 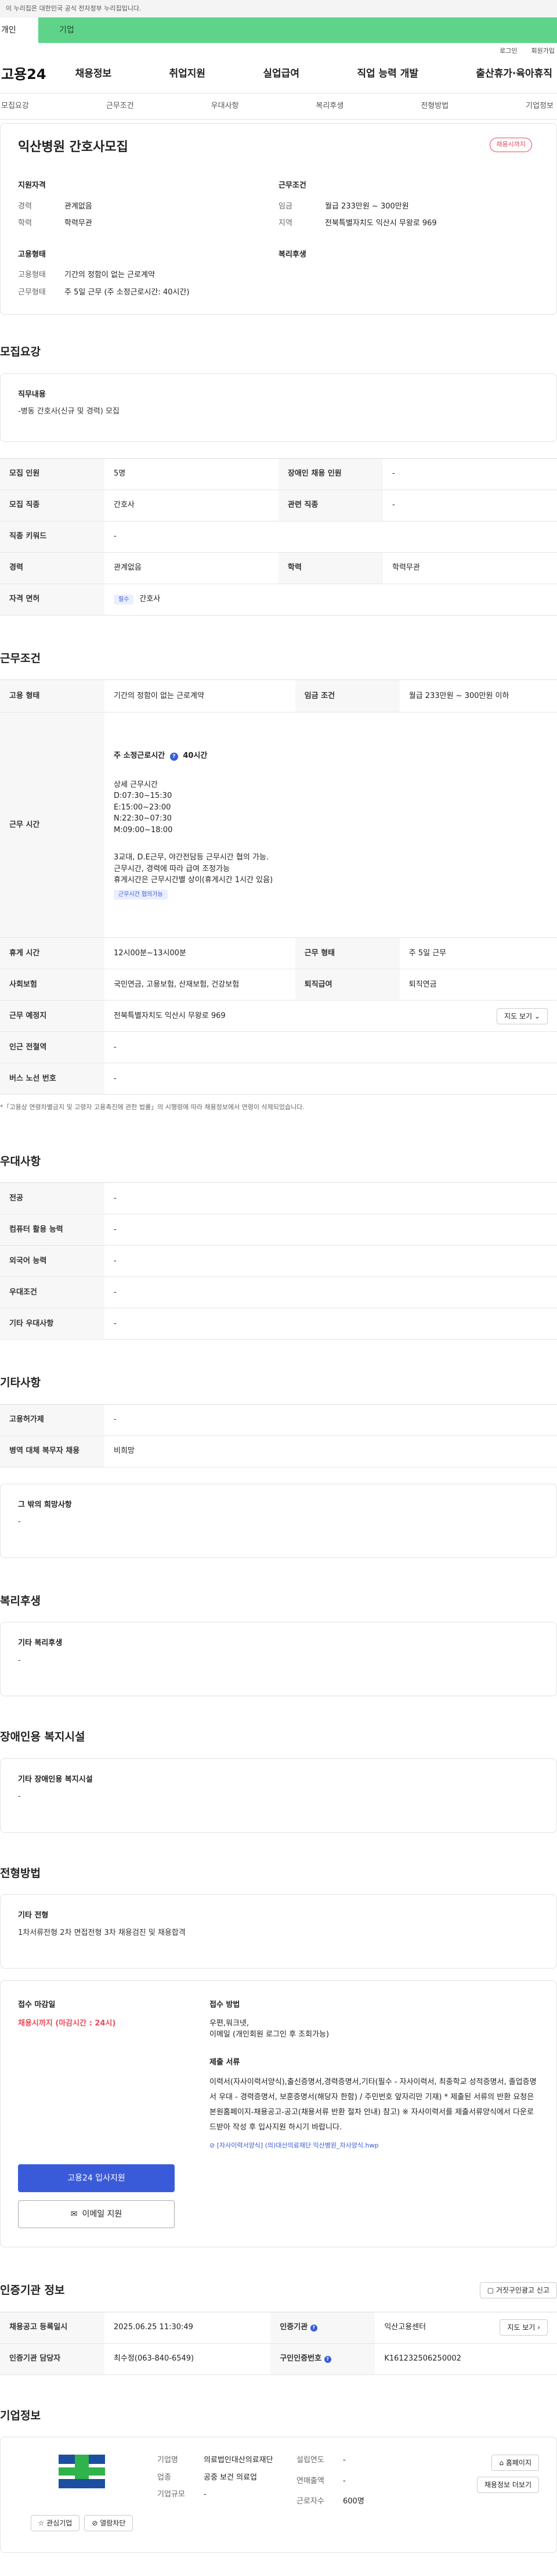 I want to click on emp-value: 주 5일 근무 (주 소정근로시간: 40시간), so click(x=127, y=292).